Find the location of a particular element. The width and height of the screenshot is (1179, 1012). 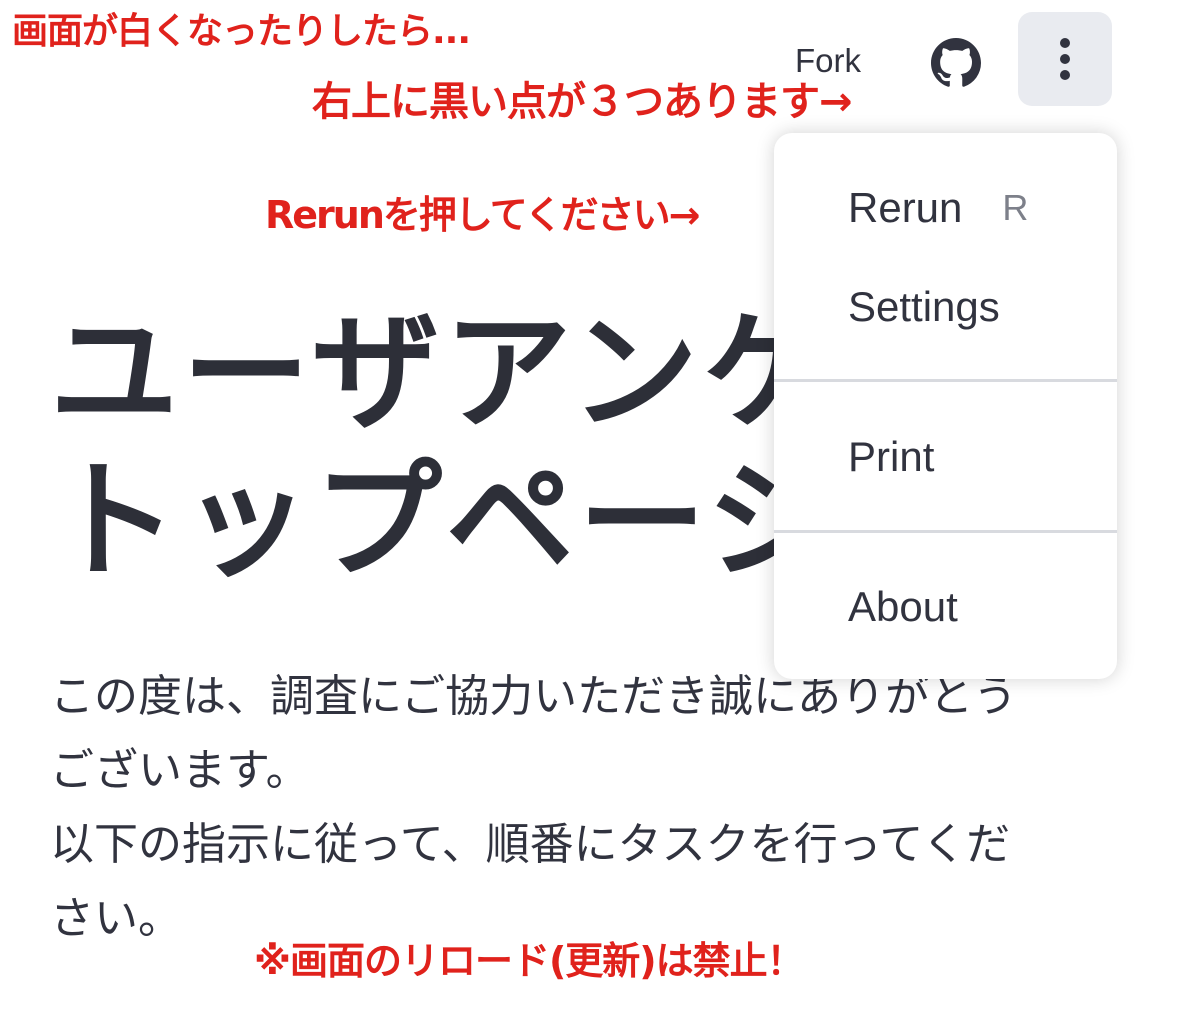

menu-item-print: Print is located at coordinates (945, 457).